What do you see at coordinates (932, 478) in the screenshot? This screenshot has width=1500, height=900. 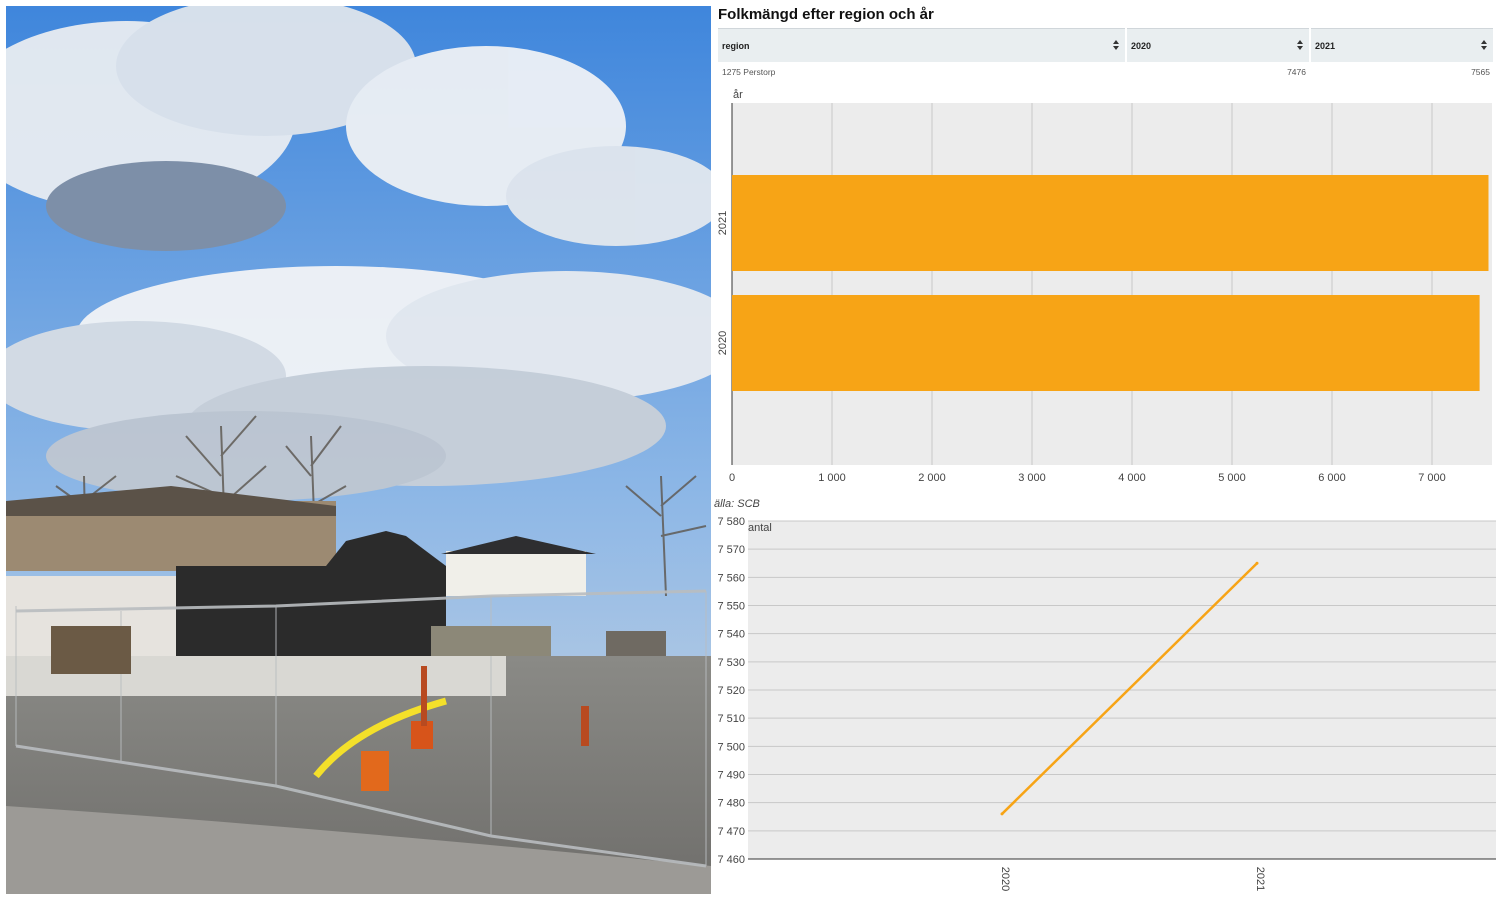 I see `x-tick-label: 2 000` at bounding box center [932, 478].